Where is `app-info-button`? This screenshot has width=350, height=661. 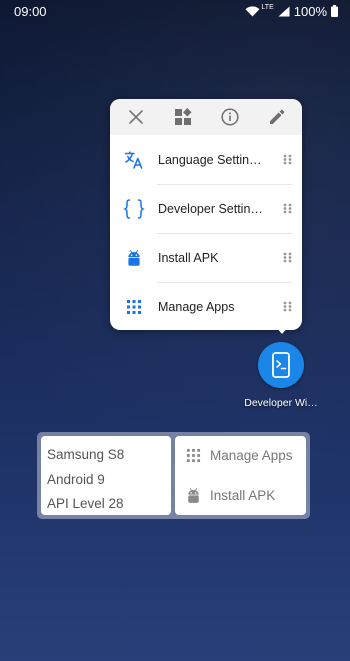 app-info-button is located at coordinates (230, 117).